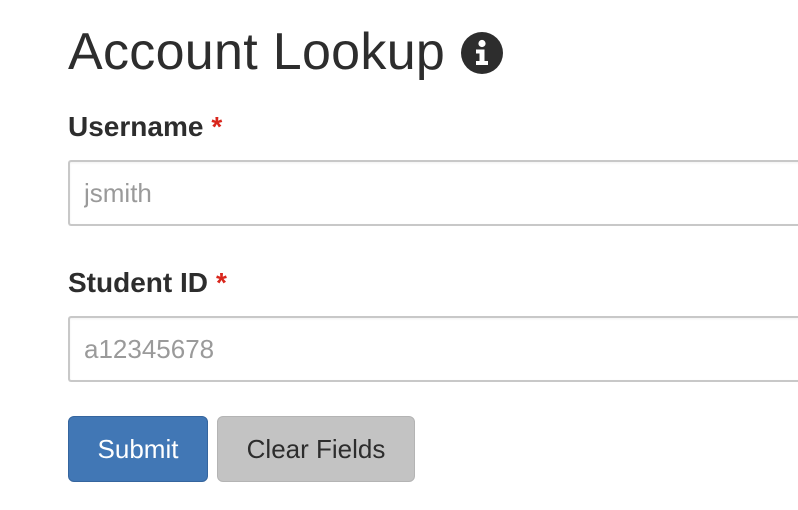 Image resolution: width=798 pixels, height=510 pixels. I want to click on username-label: Username *, so click(433, 127).